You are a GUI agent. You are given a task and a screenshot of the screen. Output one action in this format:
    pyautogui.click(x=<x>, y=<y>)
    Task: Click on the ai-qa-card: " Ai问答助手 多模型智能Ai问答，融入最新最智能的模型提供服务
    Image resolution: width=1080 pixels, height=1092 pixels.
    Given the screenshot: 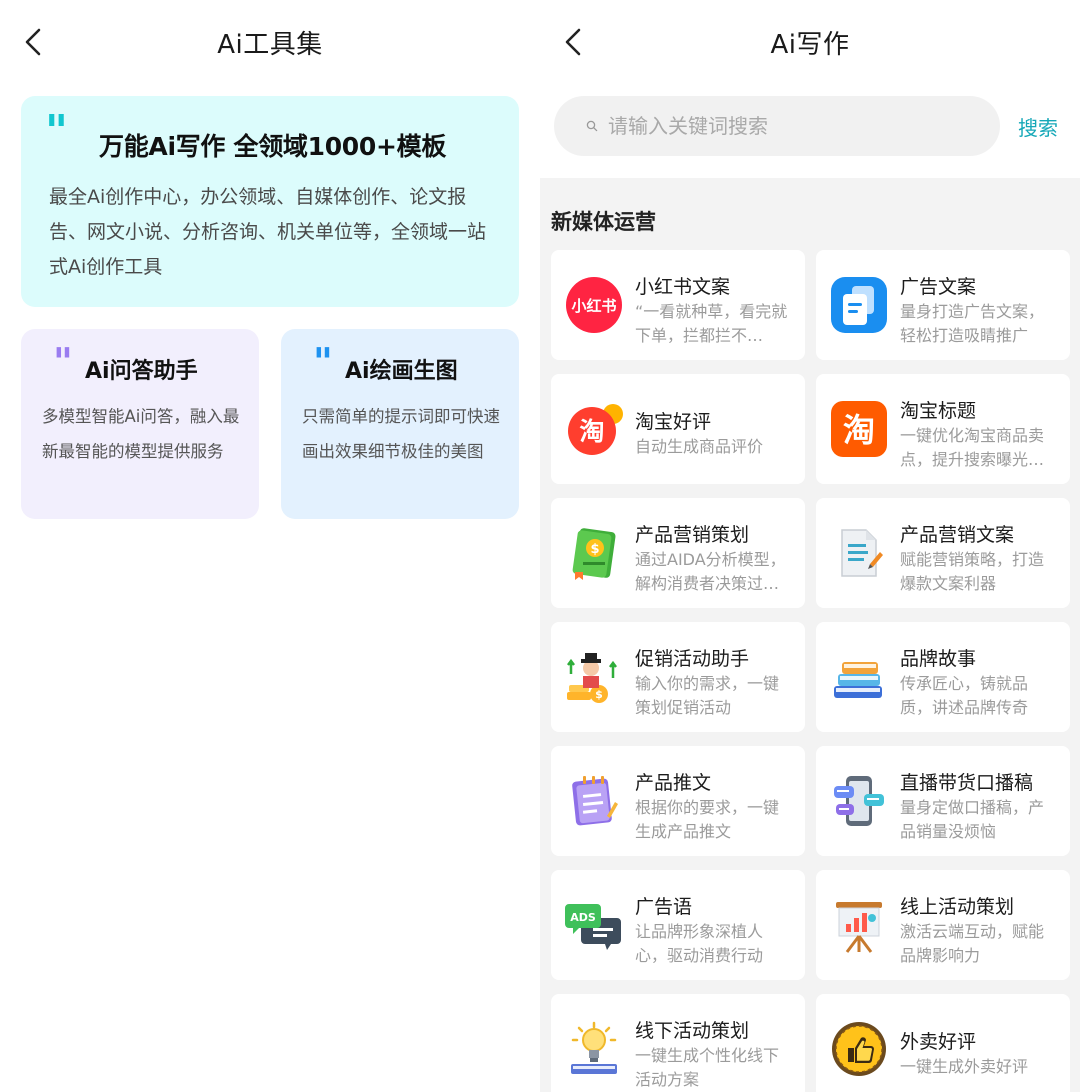 What is the action you would take?
    pyautogui.click(x=140, y=424)
    